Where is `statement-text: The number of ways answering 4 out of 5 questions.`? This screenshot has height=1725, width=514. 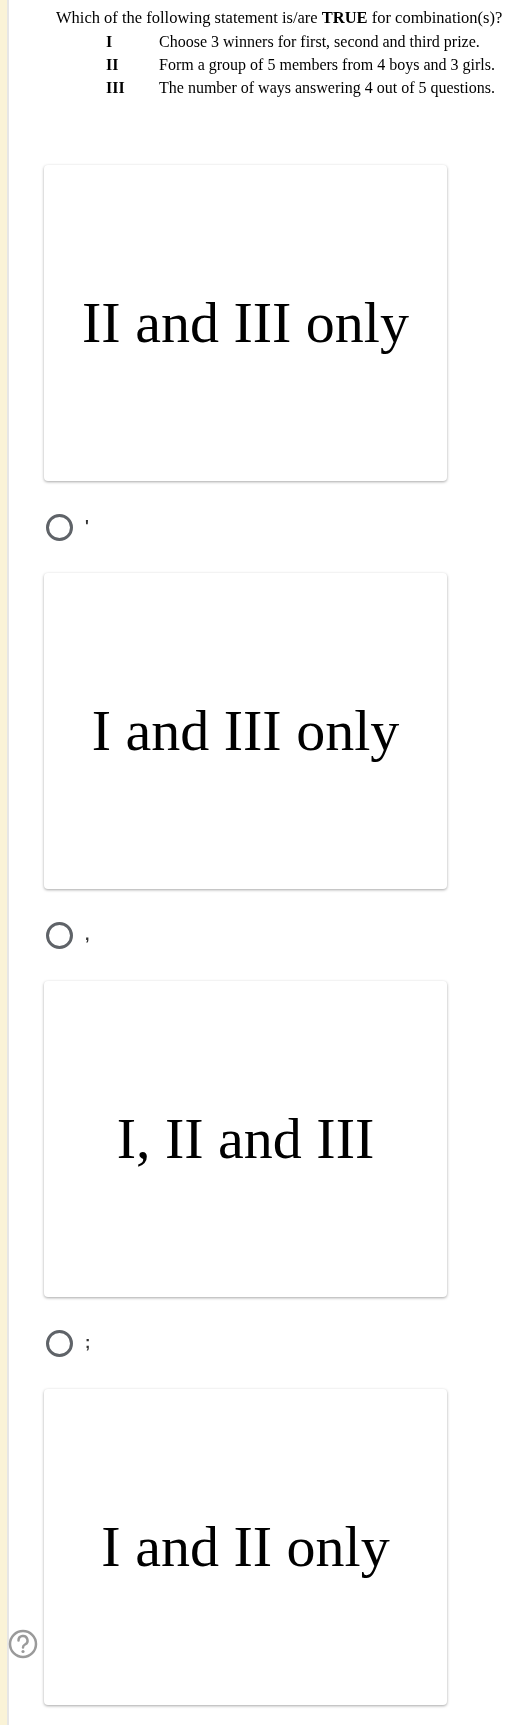 statement-text: The number of ways answering 4 out of 5 questions. is located at coordinates (327, 88).